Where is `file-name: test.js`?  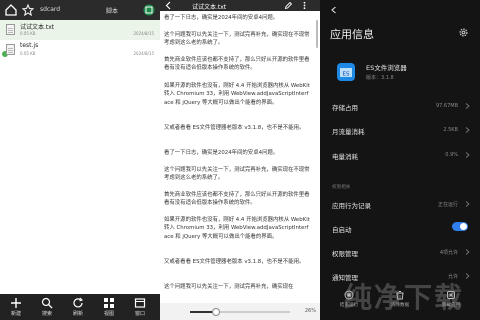 file-name: test.js is located at coordinates (29, 45).